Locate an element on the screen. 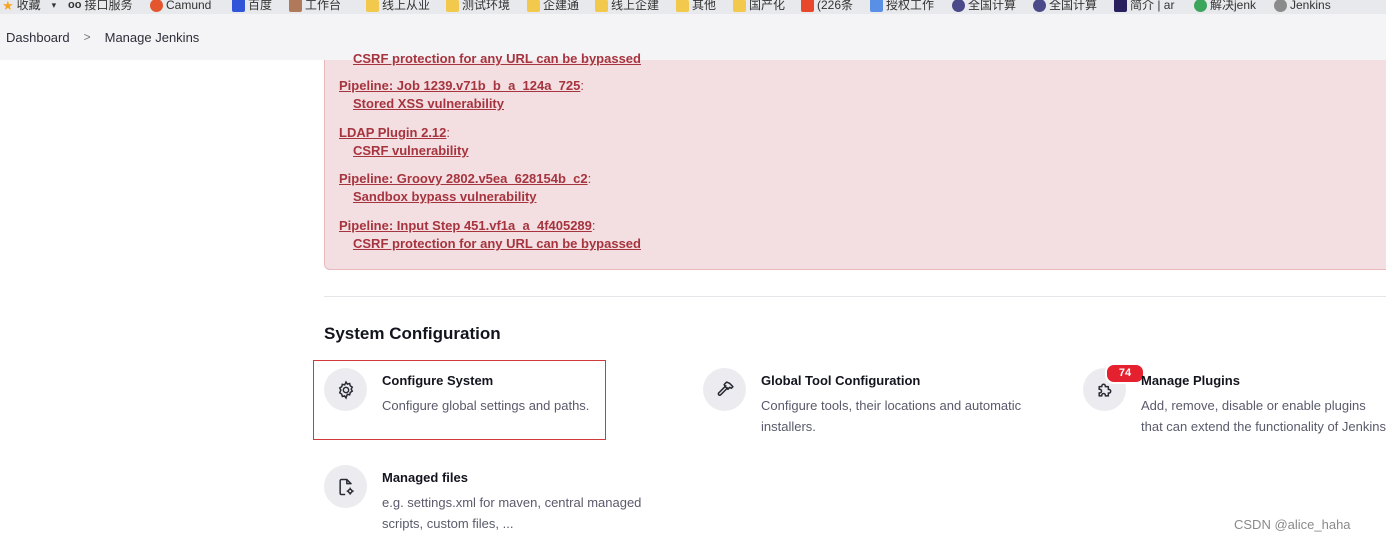 This screenshot has width=1386, height=542. bookmark-favorites: ★ 收藏 ▾ is located at coordinates (29, 7).